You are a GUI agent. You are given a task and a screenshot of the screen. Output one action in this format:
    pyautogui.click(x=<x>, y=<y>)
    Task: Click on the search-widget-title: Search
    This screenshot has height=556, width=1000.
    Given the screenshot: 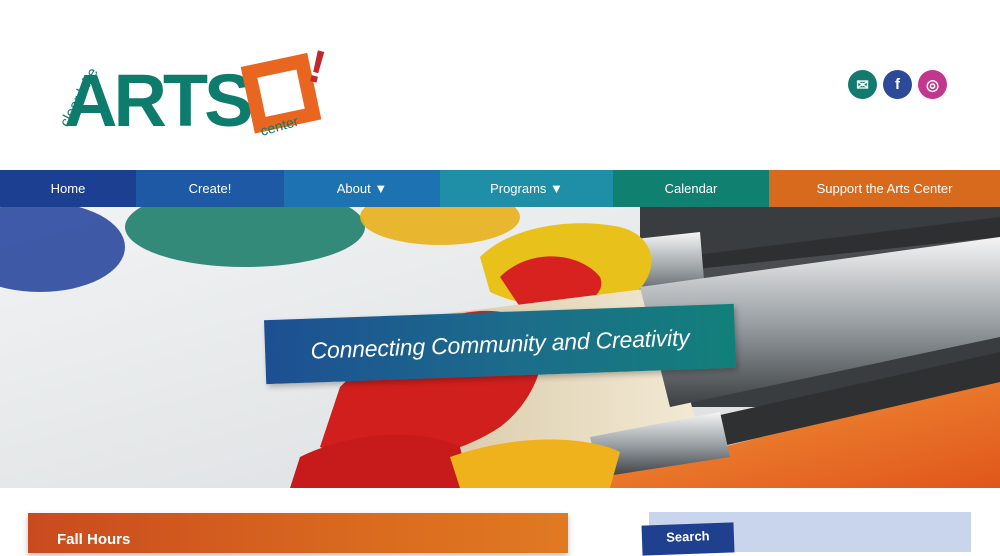 What is the action you would take?
    pyautogui.click(x=688, y=539)
    